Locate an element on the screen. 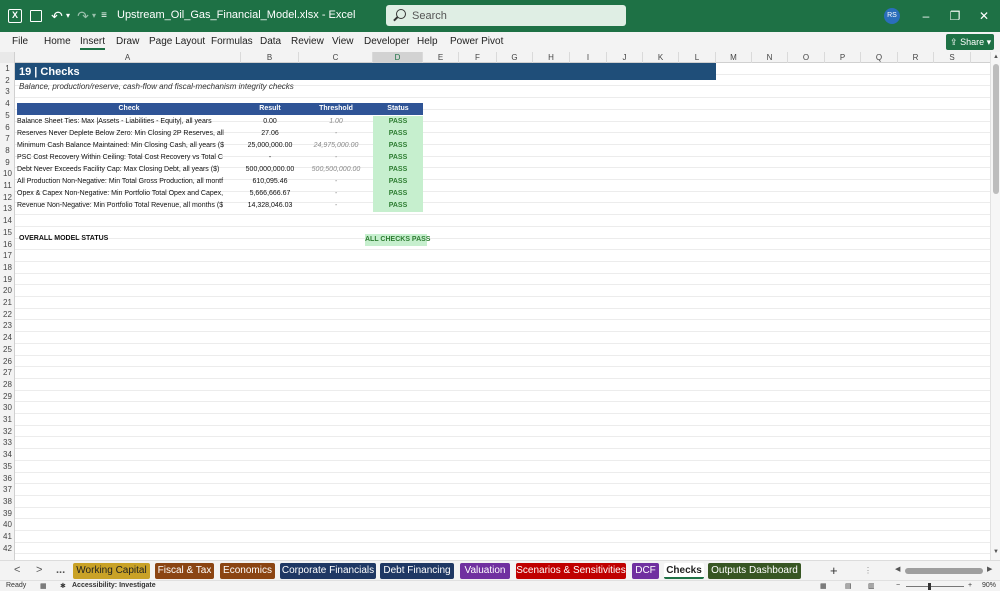 The height and width of the screenshot is (591, 1000). search-box is located at coordinates (506, 15).